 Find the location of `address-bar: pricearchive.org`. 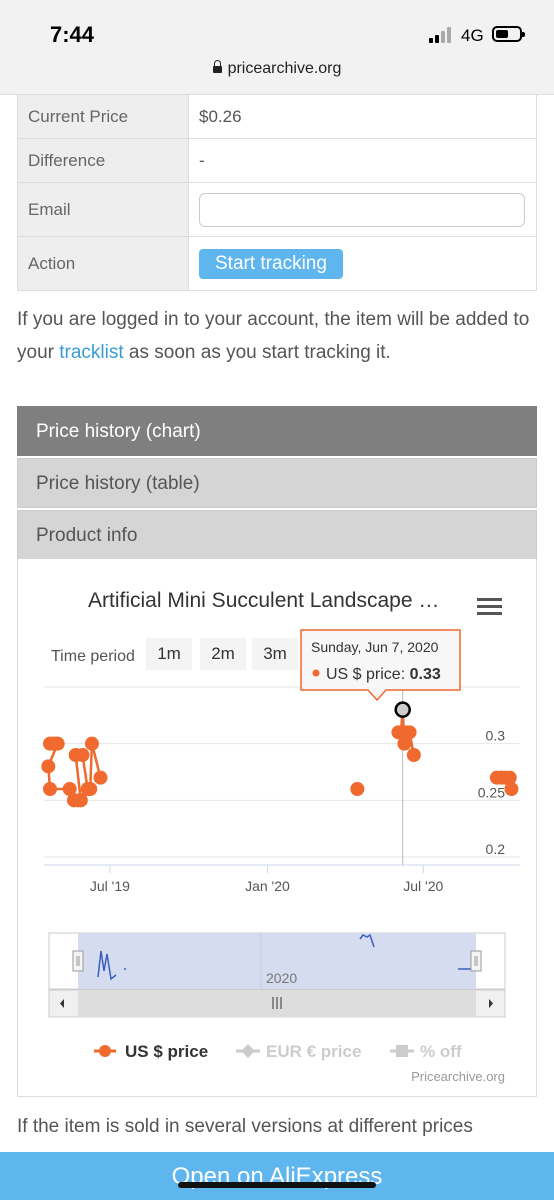

address-bar: pricearchive.org is located at coordinates (277, 69).